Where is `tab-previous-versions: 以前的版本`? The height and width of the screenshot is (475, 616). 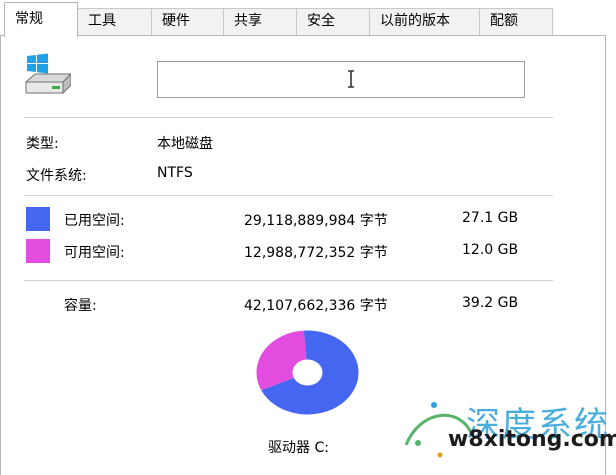
tab-previous-versions: 以前的版本 is located at coordinates (424, 21).